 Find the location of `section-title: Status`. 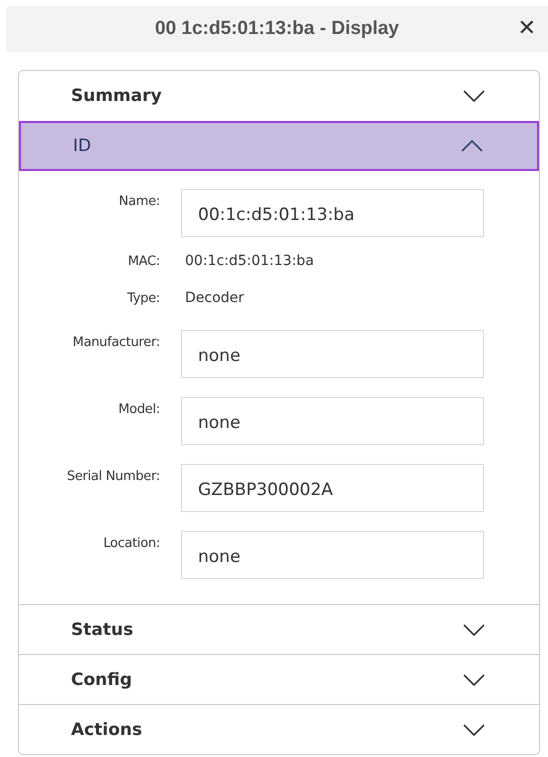

section-title: Status is located at coordinates (102, 630).